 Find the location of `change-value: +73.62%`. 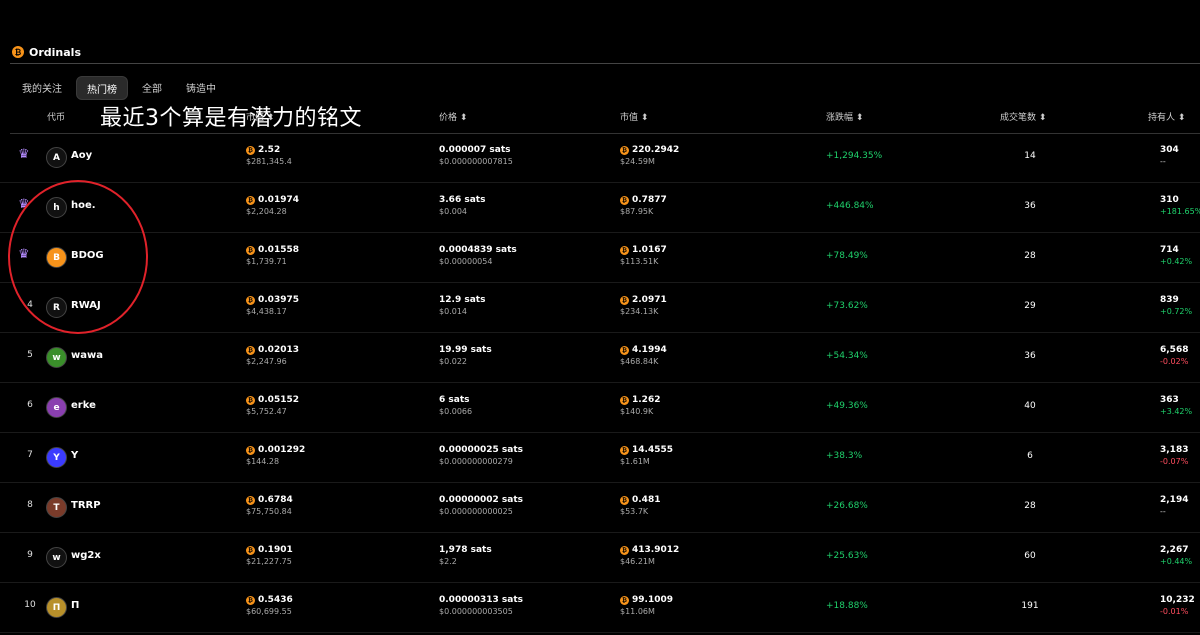

change-value: +73.62% is located at coordinates (847, 306).